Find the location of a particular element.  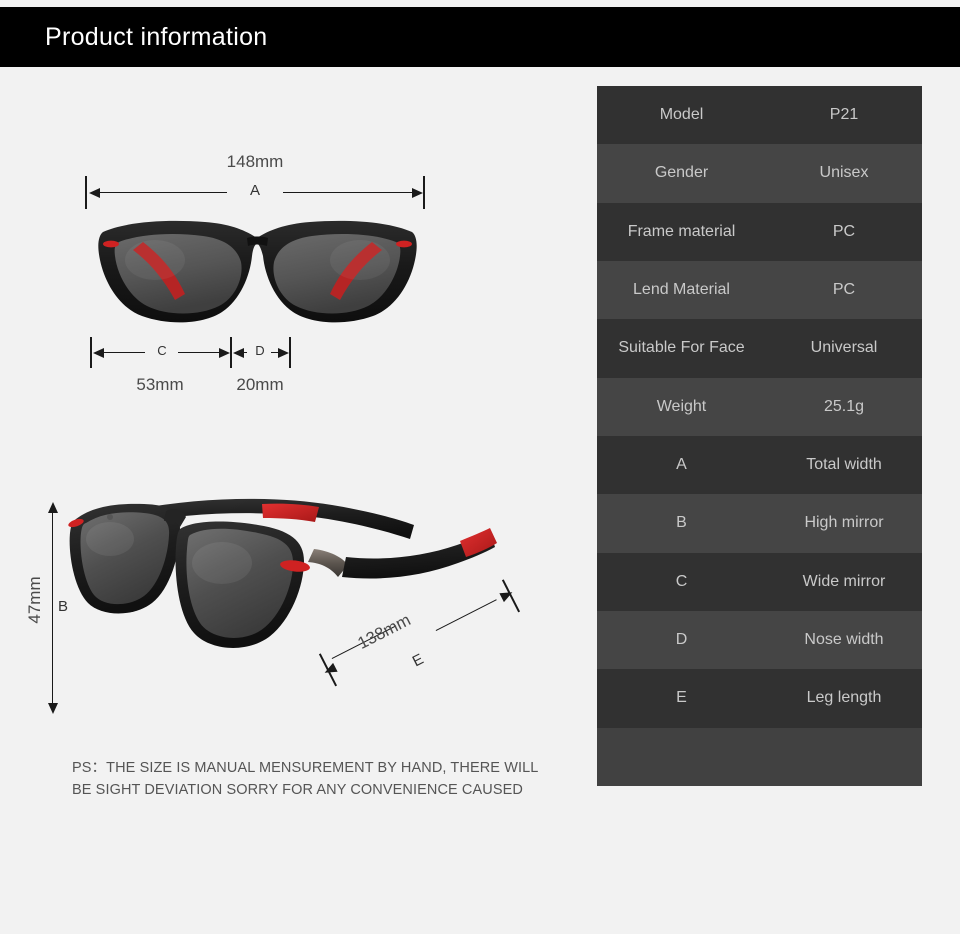

dimension-e-label: E is located at coordinates (418, 660).